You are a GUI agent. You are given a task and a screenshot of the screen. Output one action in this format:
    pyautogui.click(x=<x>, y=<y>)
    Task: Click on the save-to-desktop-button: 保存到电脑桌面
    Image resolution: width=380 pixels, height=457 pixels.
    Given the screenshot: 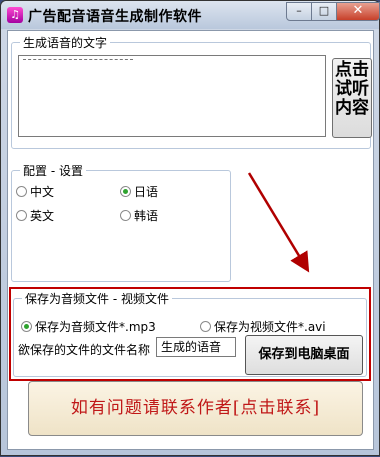 What is the action you would take?
    pyautogui.click(x=304, y=355)
    